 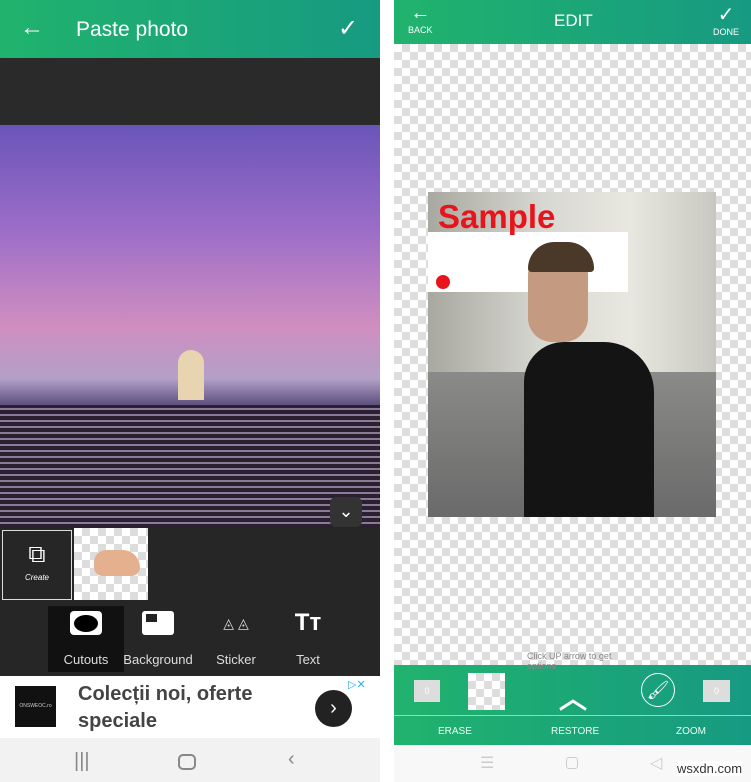 What do you see at coordinates (132, 29) in the screenshot?
I see `page-title: Paste photo` at bounding box center [132, 29].